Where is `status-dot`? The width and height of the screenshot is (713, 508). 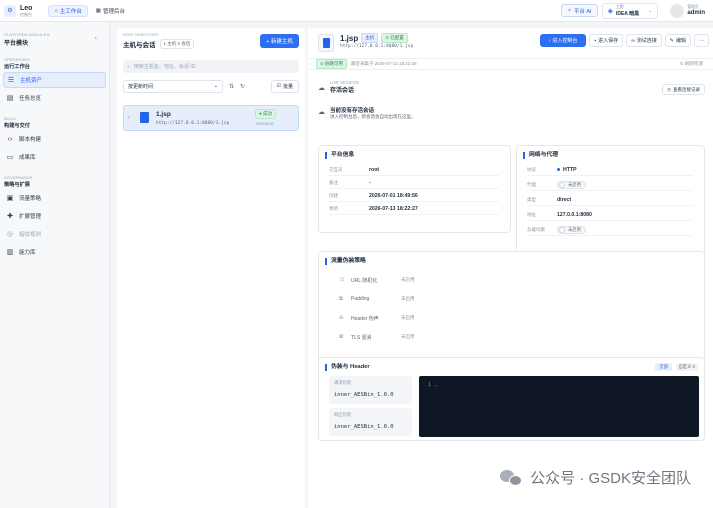 status-dot is located at coordinates (558, 169).